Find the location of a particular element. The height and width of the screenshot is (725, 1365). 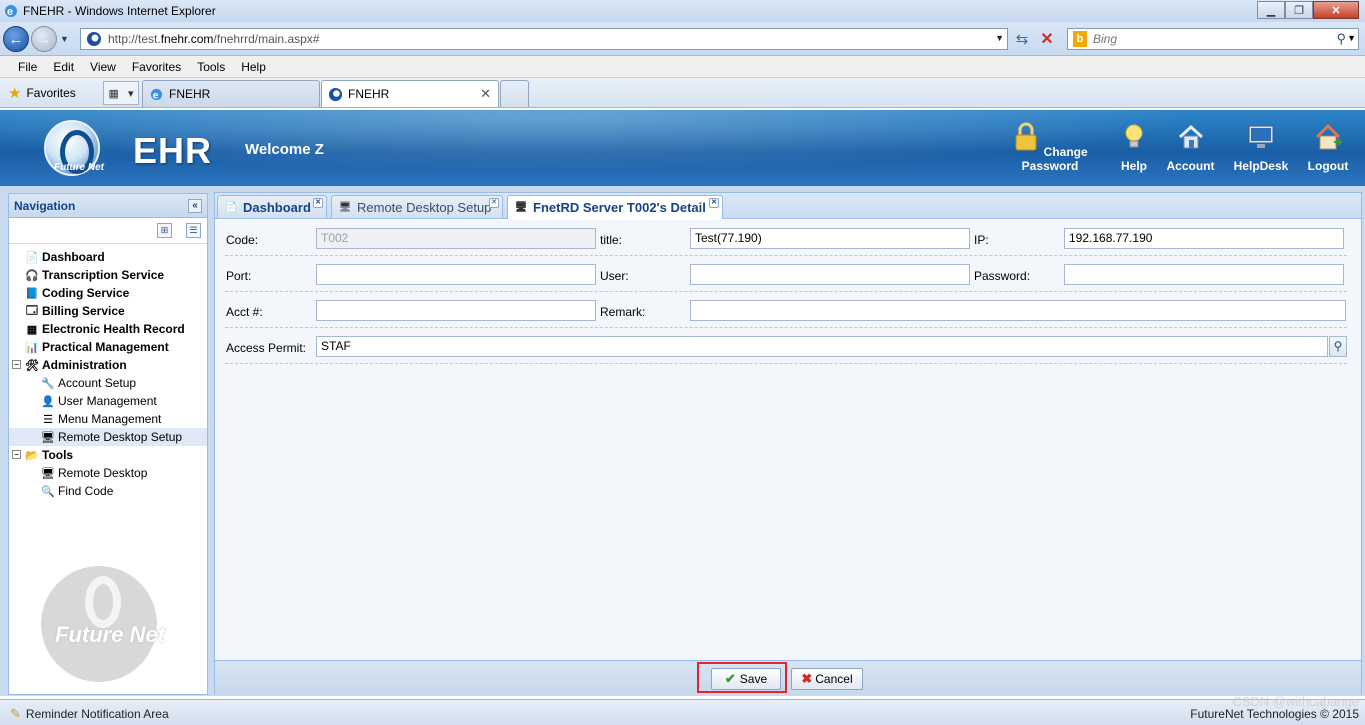

nav-item-billing-service: 🗔 Billing Service is located at coordinates (108, 311).